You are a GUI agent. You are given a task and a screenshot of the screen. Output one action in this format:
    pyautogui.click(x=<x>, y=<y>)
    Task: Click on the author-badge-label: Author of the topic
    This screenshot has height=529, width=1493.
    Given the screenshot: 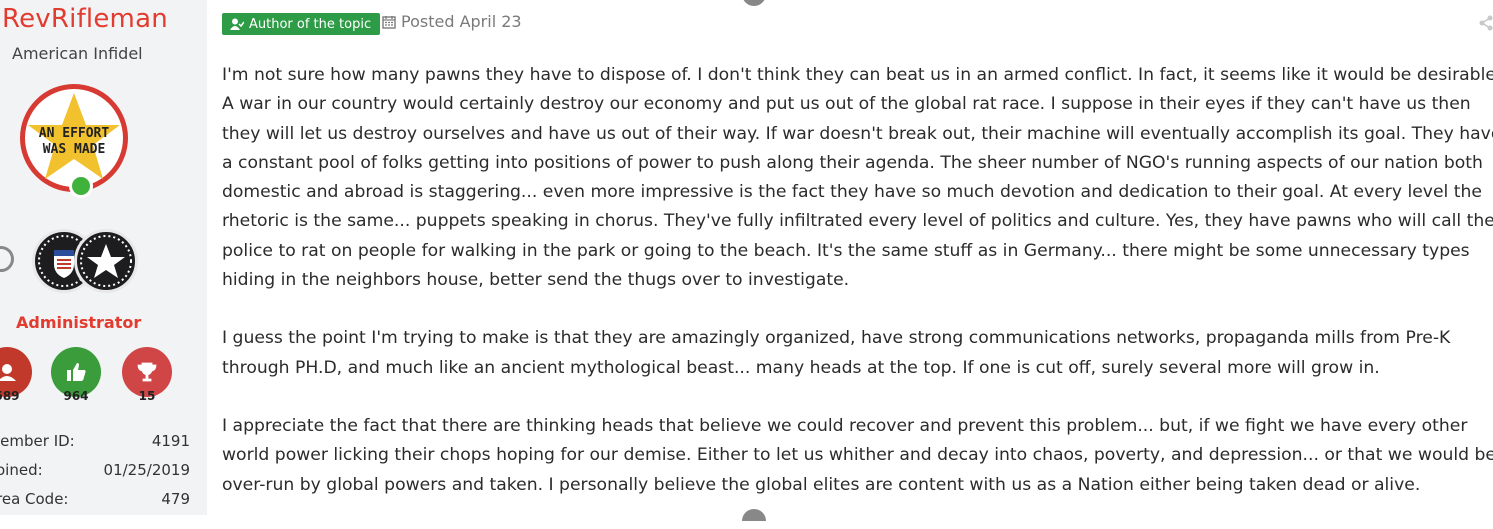 What is the action you would take?
    pyautogui.click(x=310, y=24)
    